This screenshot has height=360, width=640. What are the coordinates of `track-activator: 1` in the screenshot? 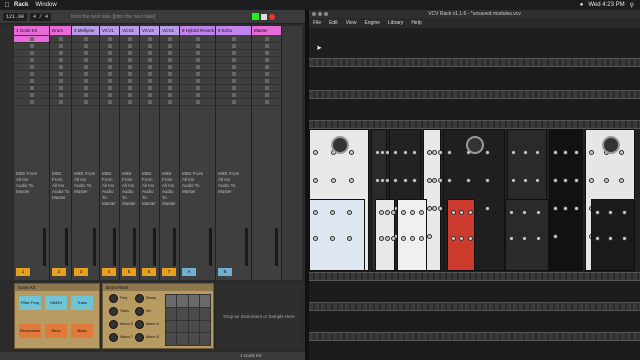 It's located at (23, 272).